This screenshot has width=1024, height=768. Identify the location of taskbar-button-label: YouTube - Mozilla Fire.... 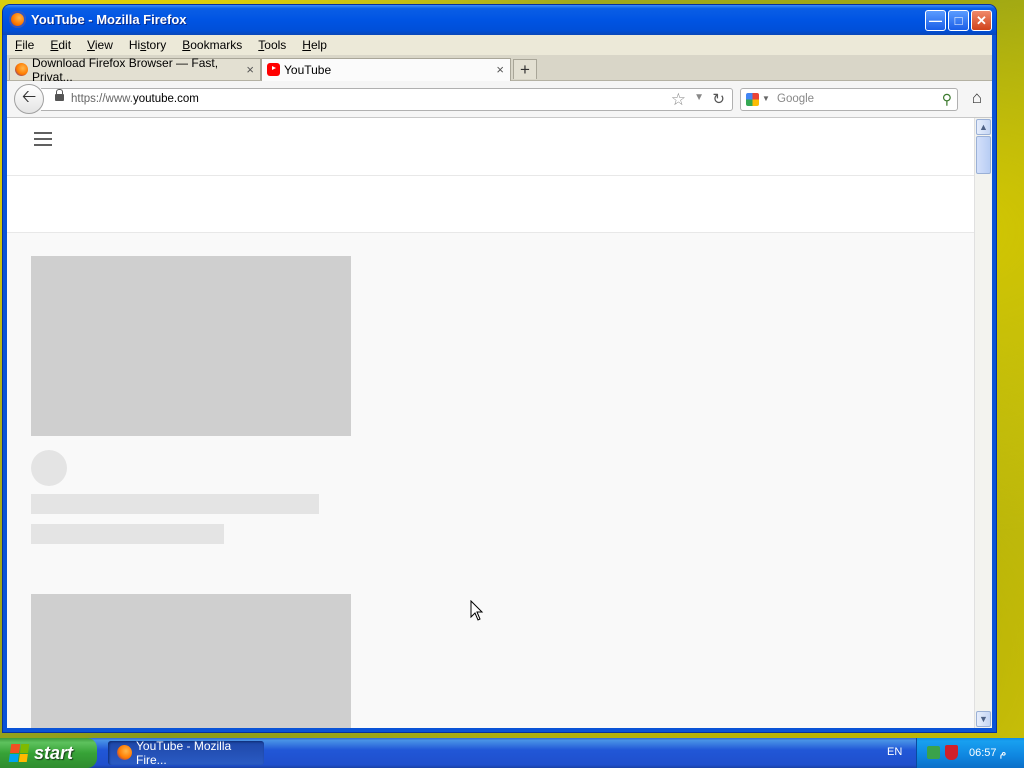
(184, 753).